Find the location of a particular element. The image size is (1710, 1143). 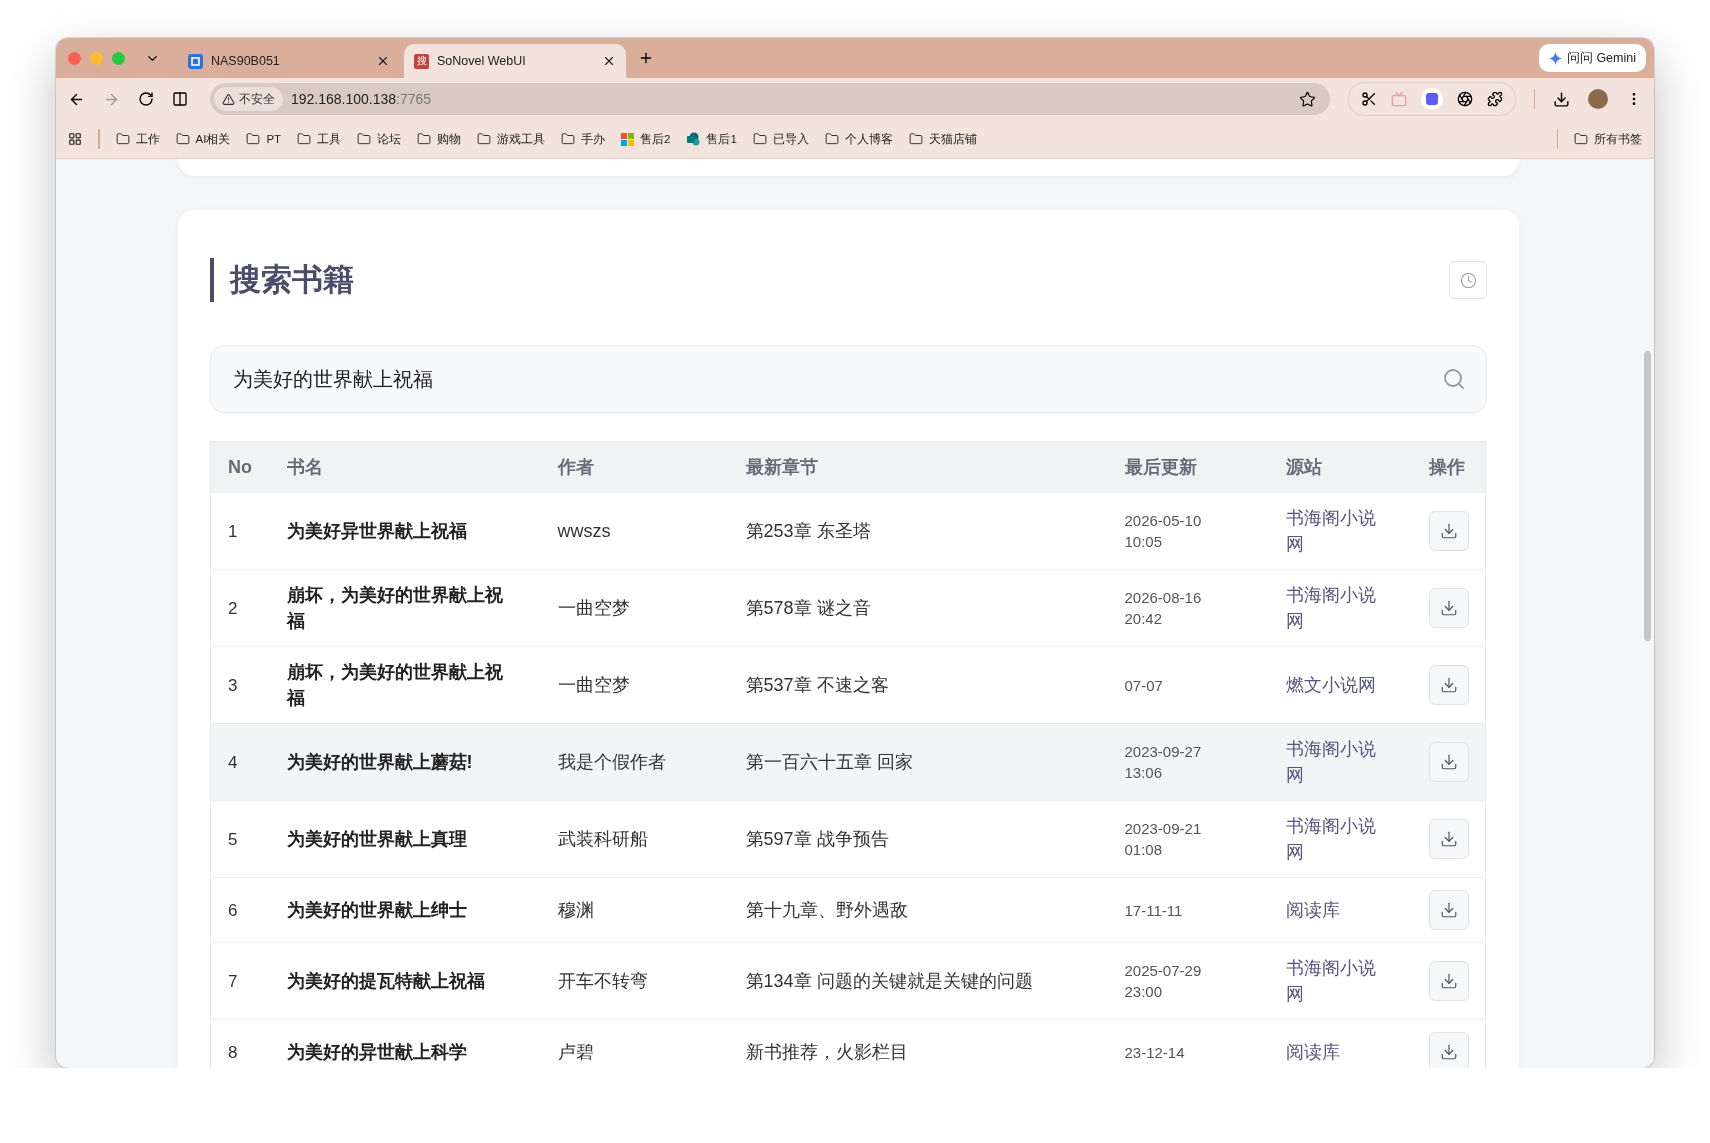

update-time: 2023-09-27 13:06 is located at coordinates (1163, 762).